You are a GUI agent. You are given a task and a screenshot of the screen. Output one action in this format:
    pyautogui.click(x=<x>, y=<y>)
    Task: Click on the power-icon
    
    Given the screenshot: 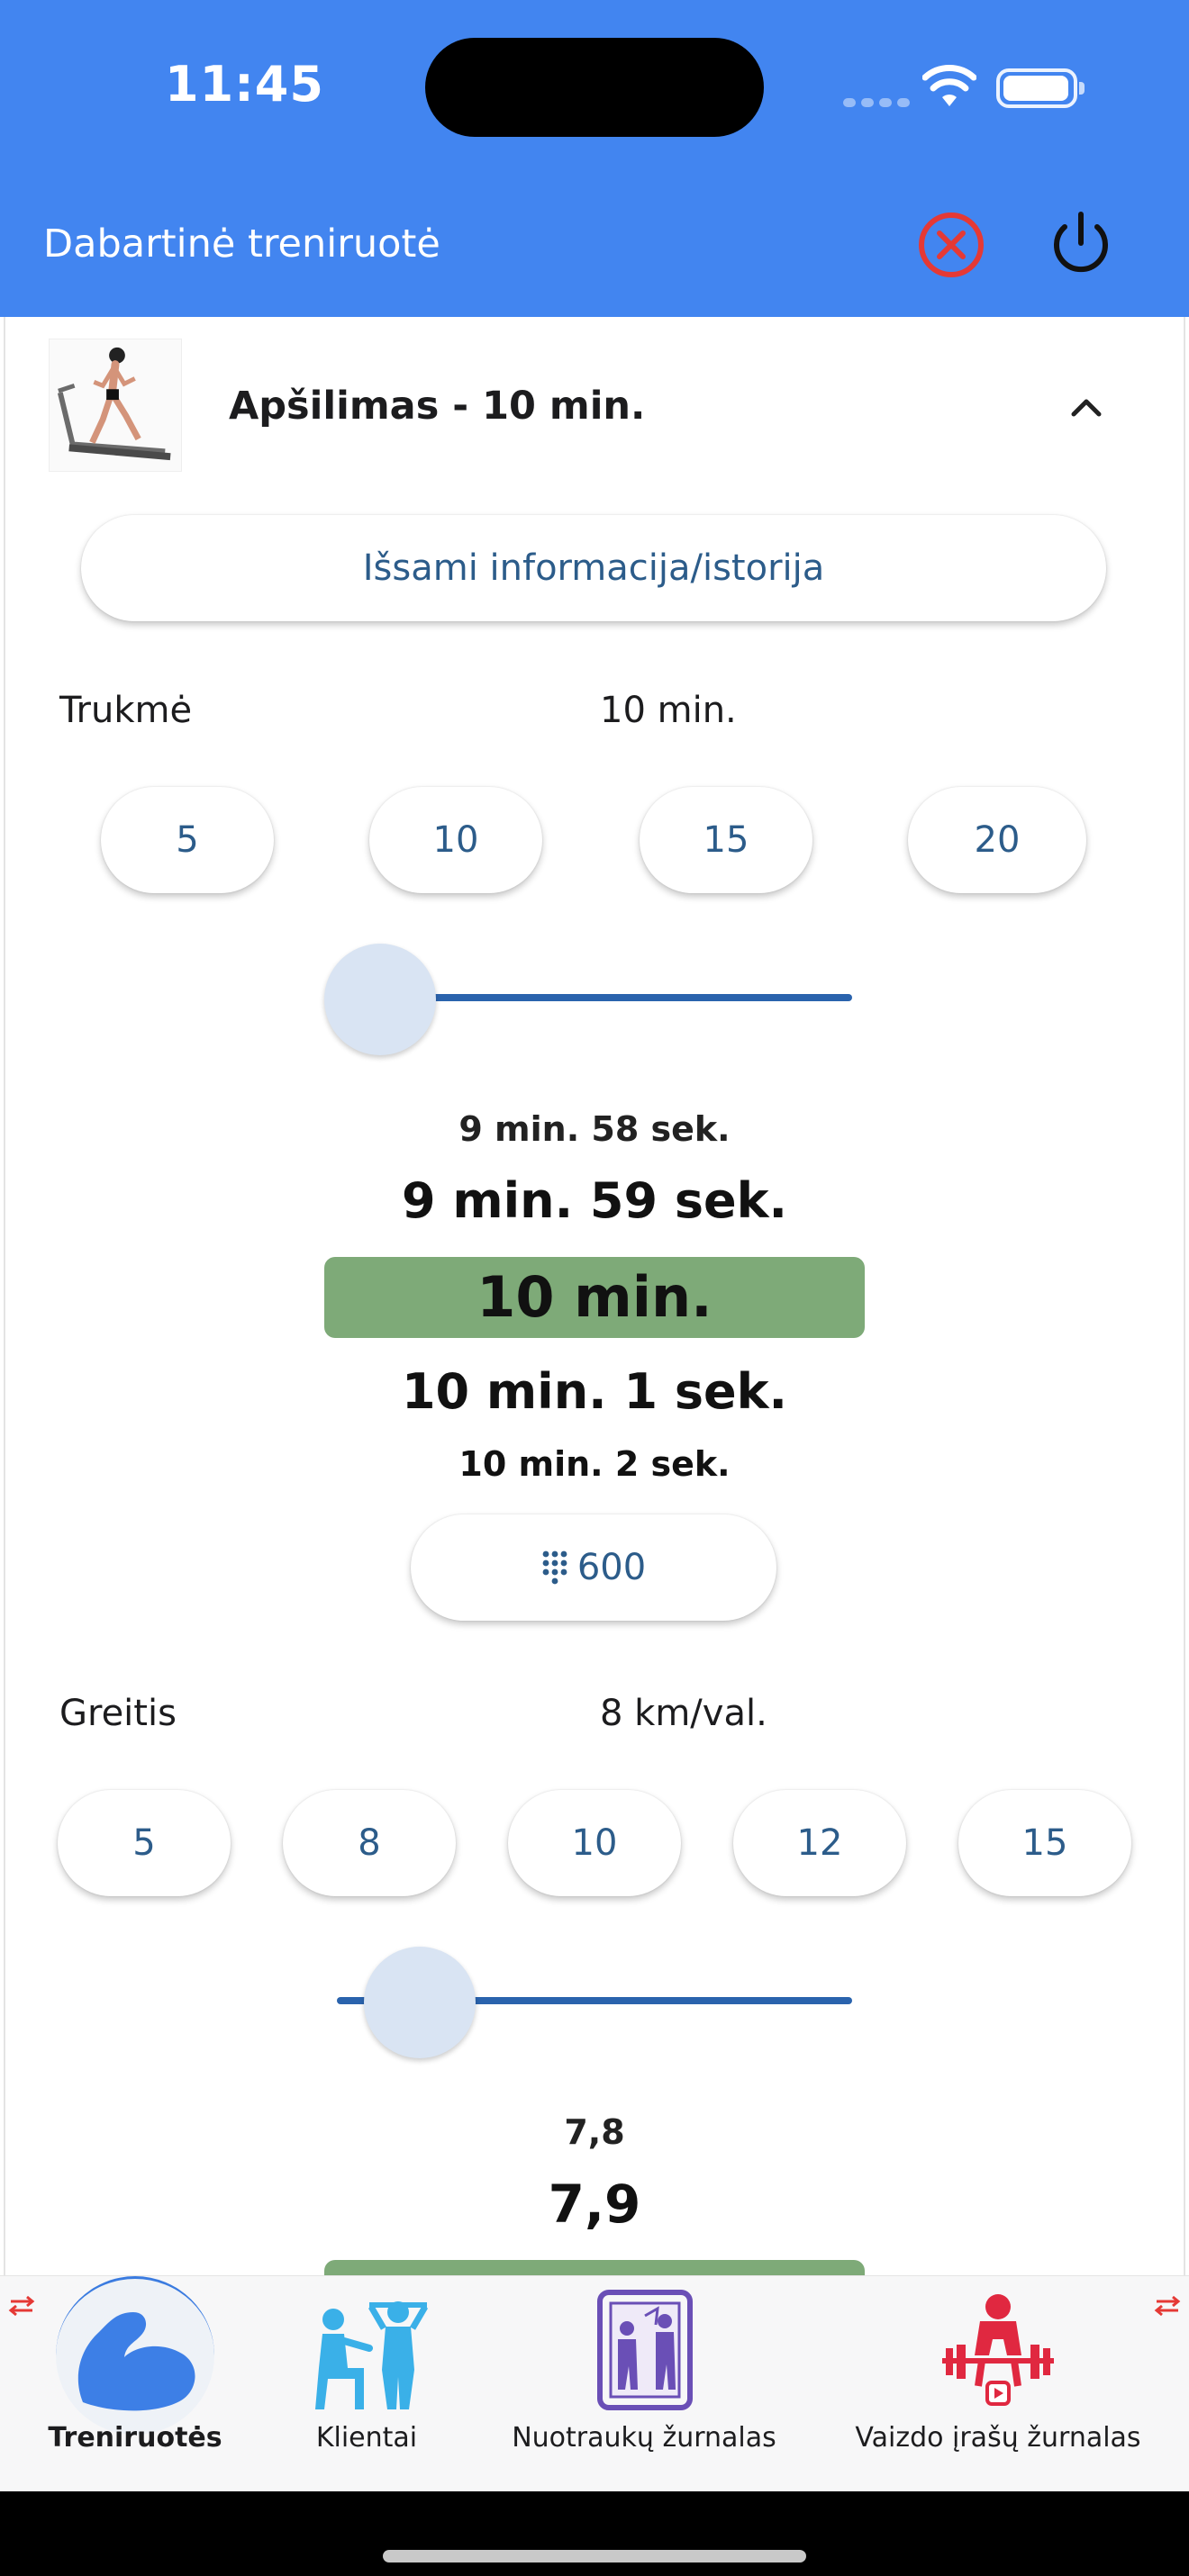 What is the action you would take?
    pyautogui.click(x=1081, y=243)
    